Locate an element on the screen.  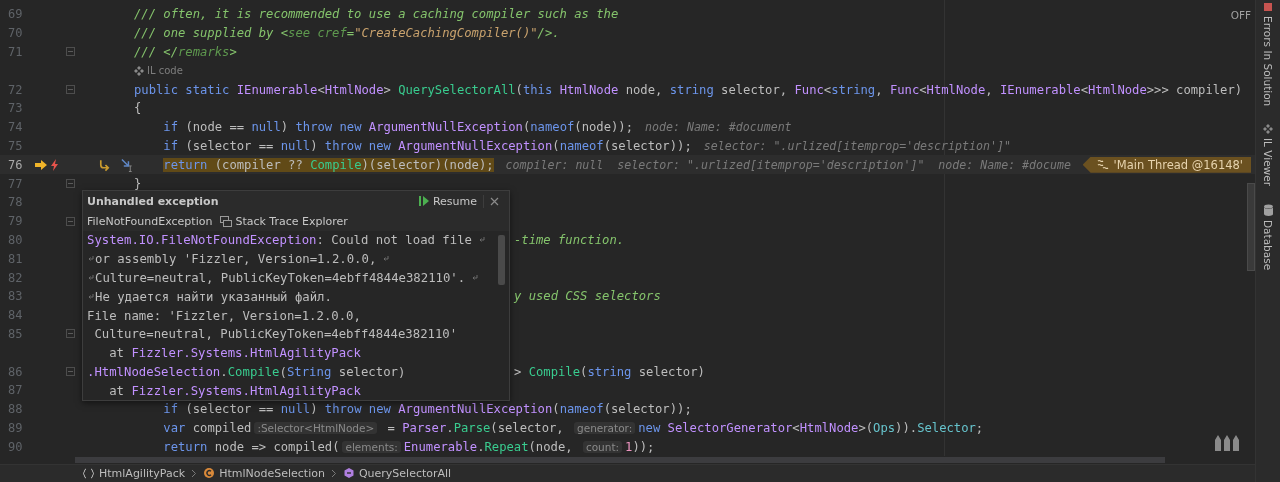
code-text: if (node == null) throw new ArgumentNullException(nameof(node)); is located at coordinates (398, 127).